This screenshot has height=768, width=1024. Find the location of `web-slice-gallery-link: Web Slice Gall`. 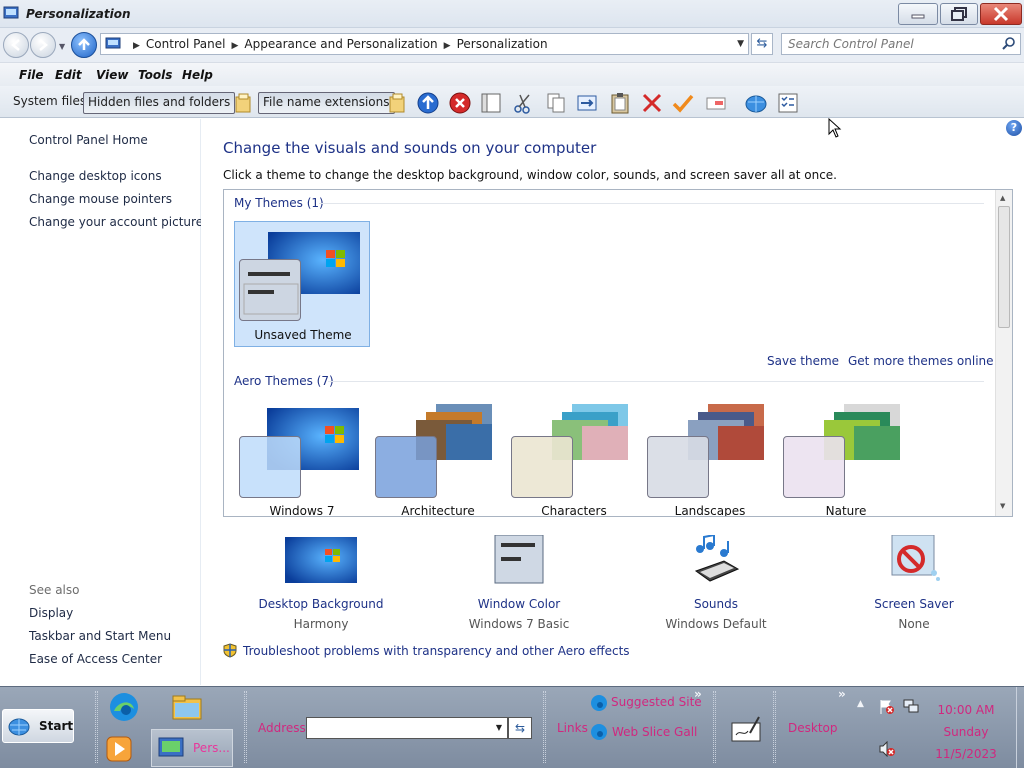

web-slice-gallery-link: Web Slice Gall is located at coordinates (654, 732).